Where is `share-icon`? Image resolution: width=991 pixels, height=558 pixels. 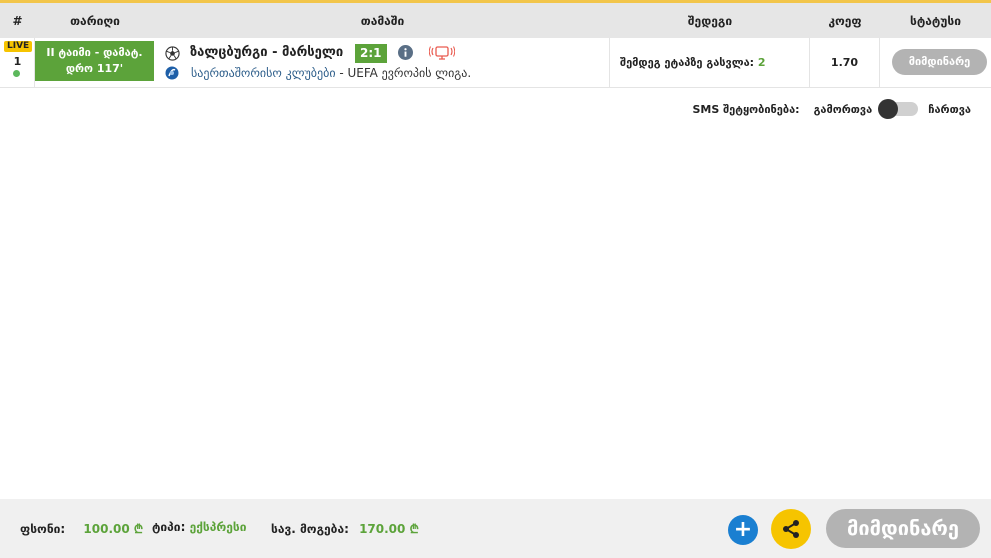
share-icon is located at coordinates (791, 529).